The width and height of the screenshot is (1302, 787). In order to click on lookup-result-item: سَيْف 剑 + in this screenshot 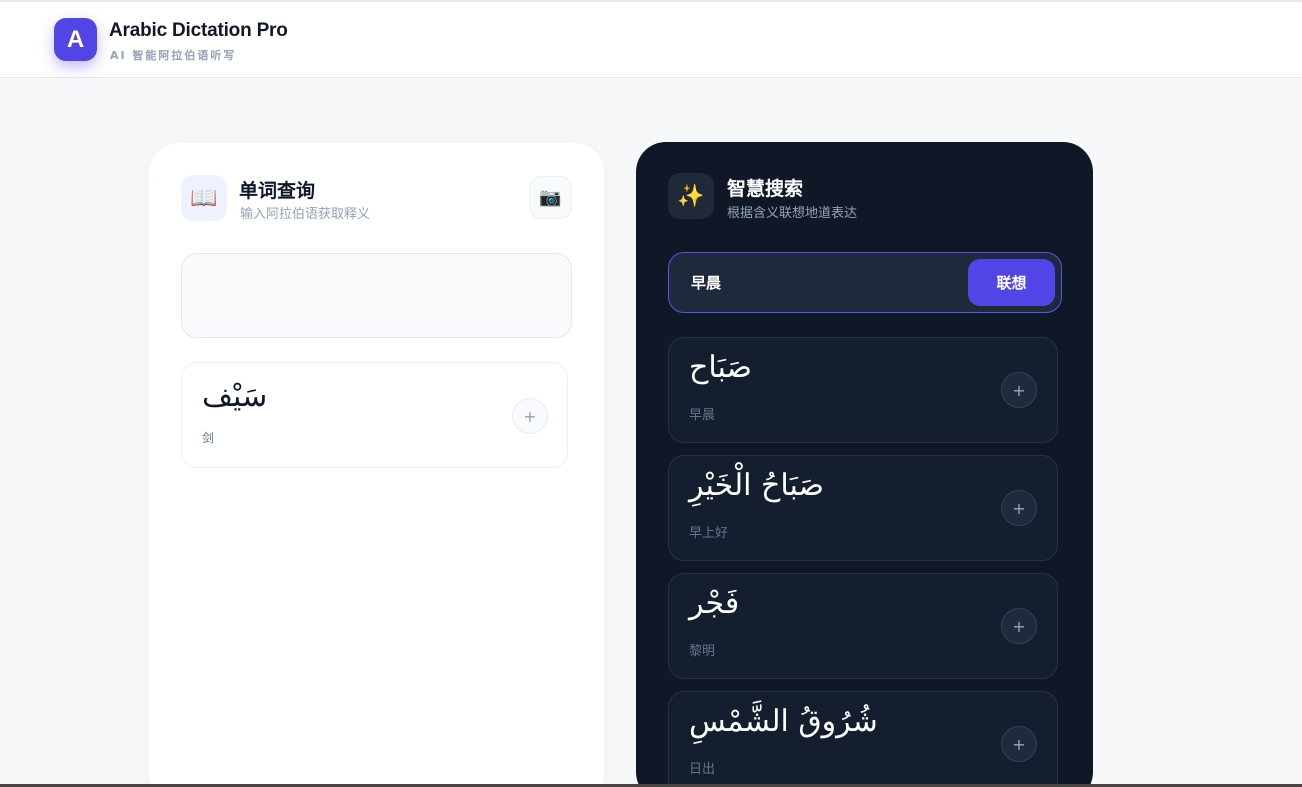, I will do `click(374, 415)`.